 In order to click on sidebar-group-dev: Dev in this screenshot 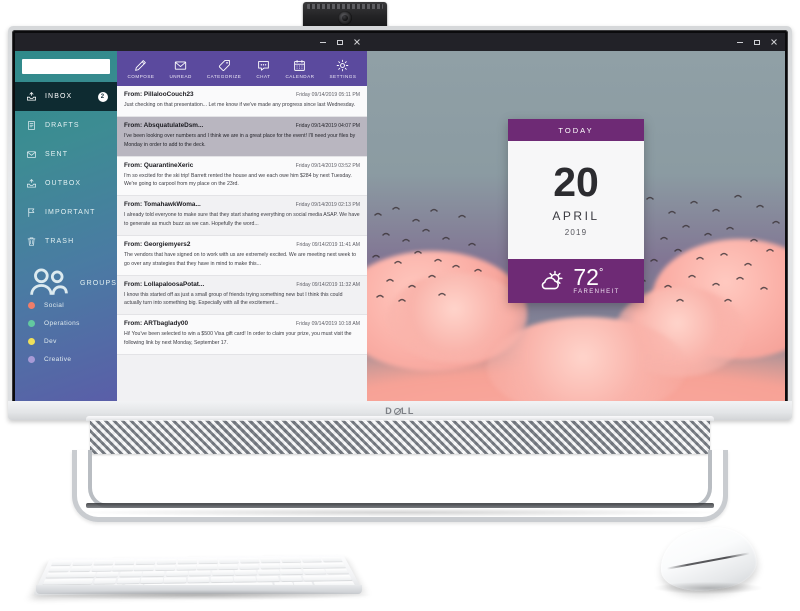, I will do `click(66, 341)`.